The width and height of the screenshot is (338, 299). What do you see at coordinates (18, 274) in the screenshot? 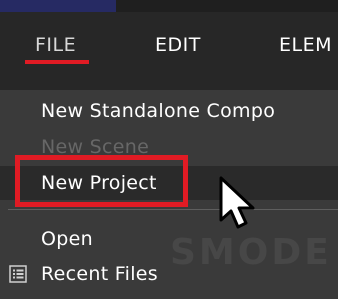
I see `list-icon` at bounding box center [18, 274].